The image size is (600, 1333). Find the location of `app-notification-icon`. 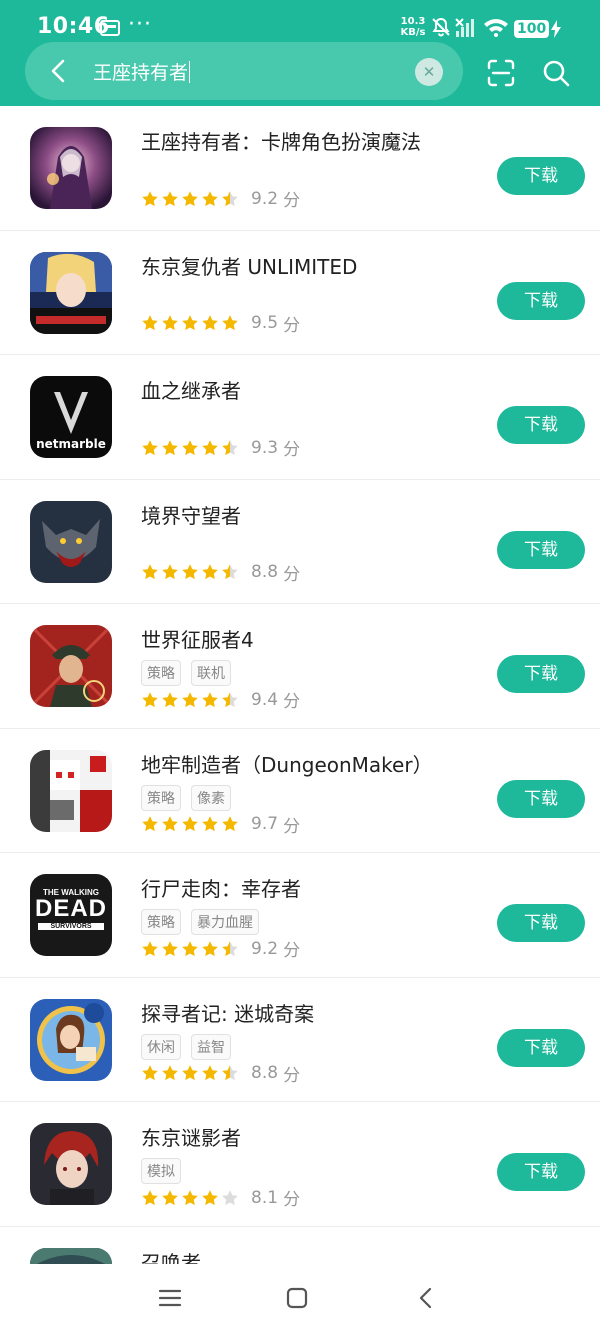

app-notification-icon is located at coordinates (110, 28).